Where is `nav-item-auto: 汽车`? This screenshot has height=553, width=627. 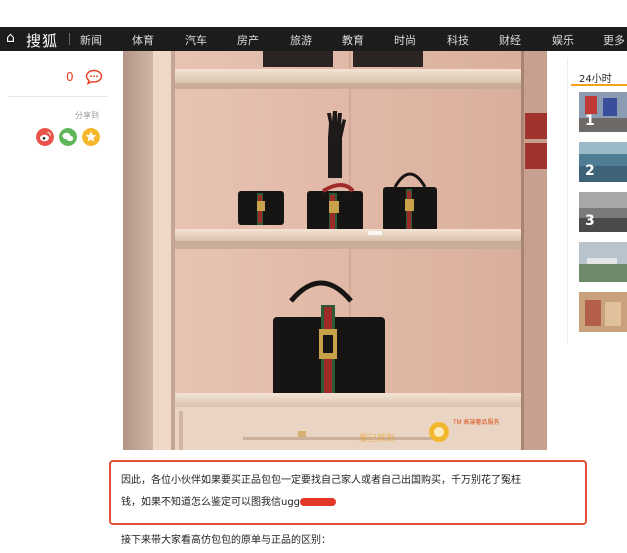
nav-item-auto: 汽车 is located at coordinates (196, 40).